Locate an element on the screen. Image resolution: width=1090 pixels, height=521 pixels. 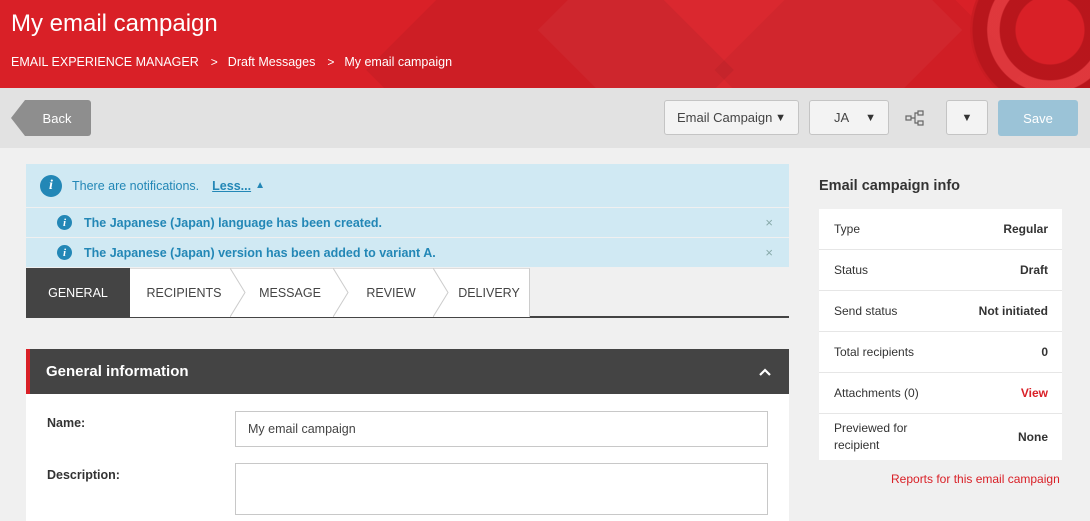
campaign-type-label: Email Campaign is located at coordinates (725, 117).